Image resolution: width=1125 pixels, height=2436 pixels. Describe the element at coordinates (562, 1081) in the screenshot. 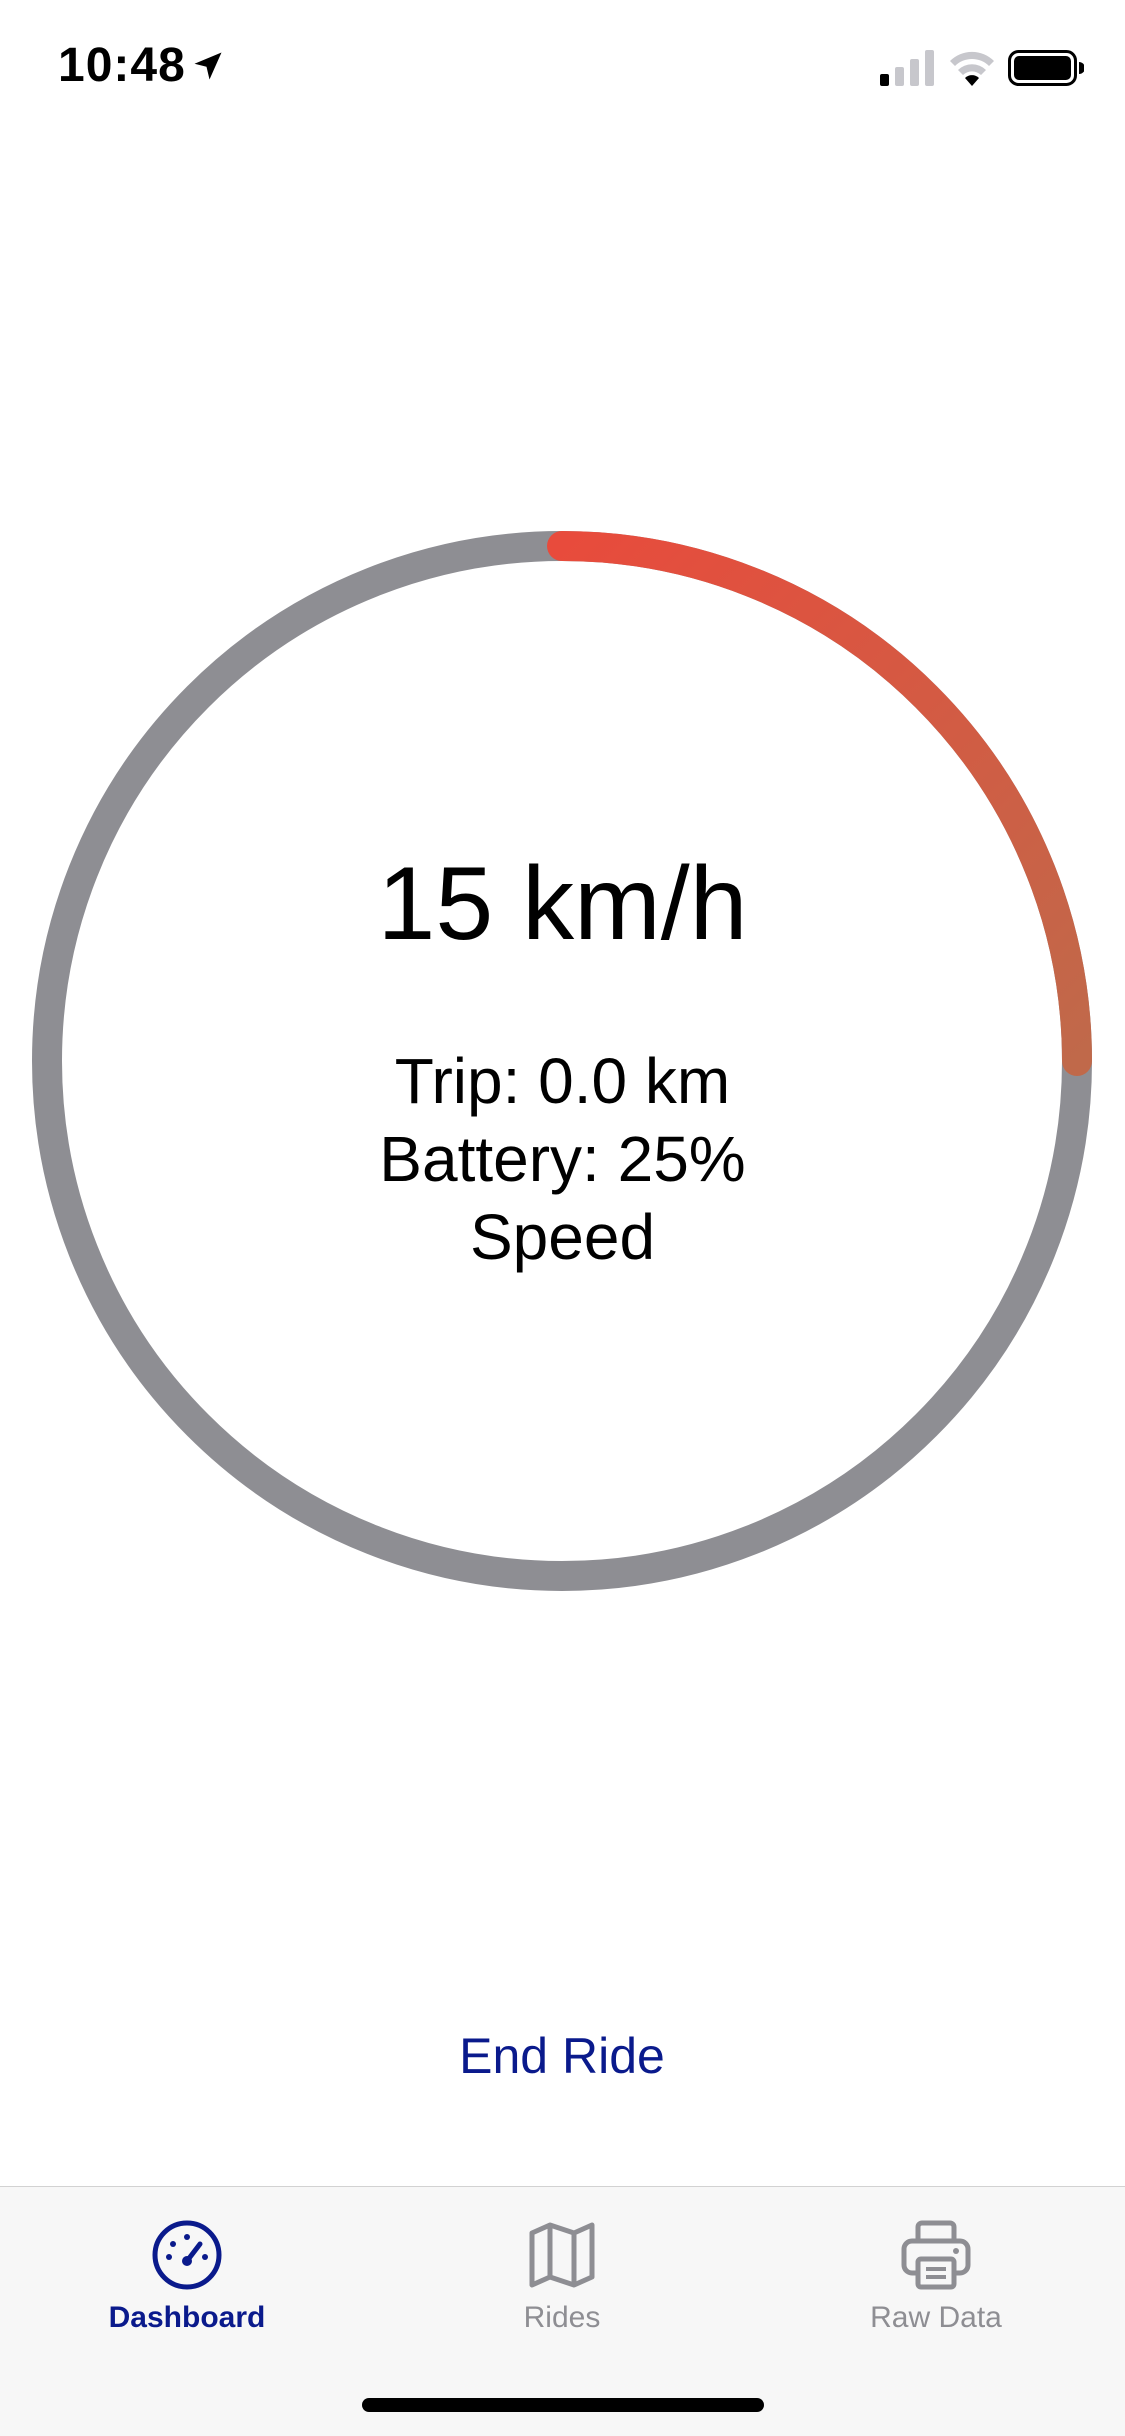

I see `trip-readout: Trip: 0.0 km` at that location.